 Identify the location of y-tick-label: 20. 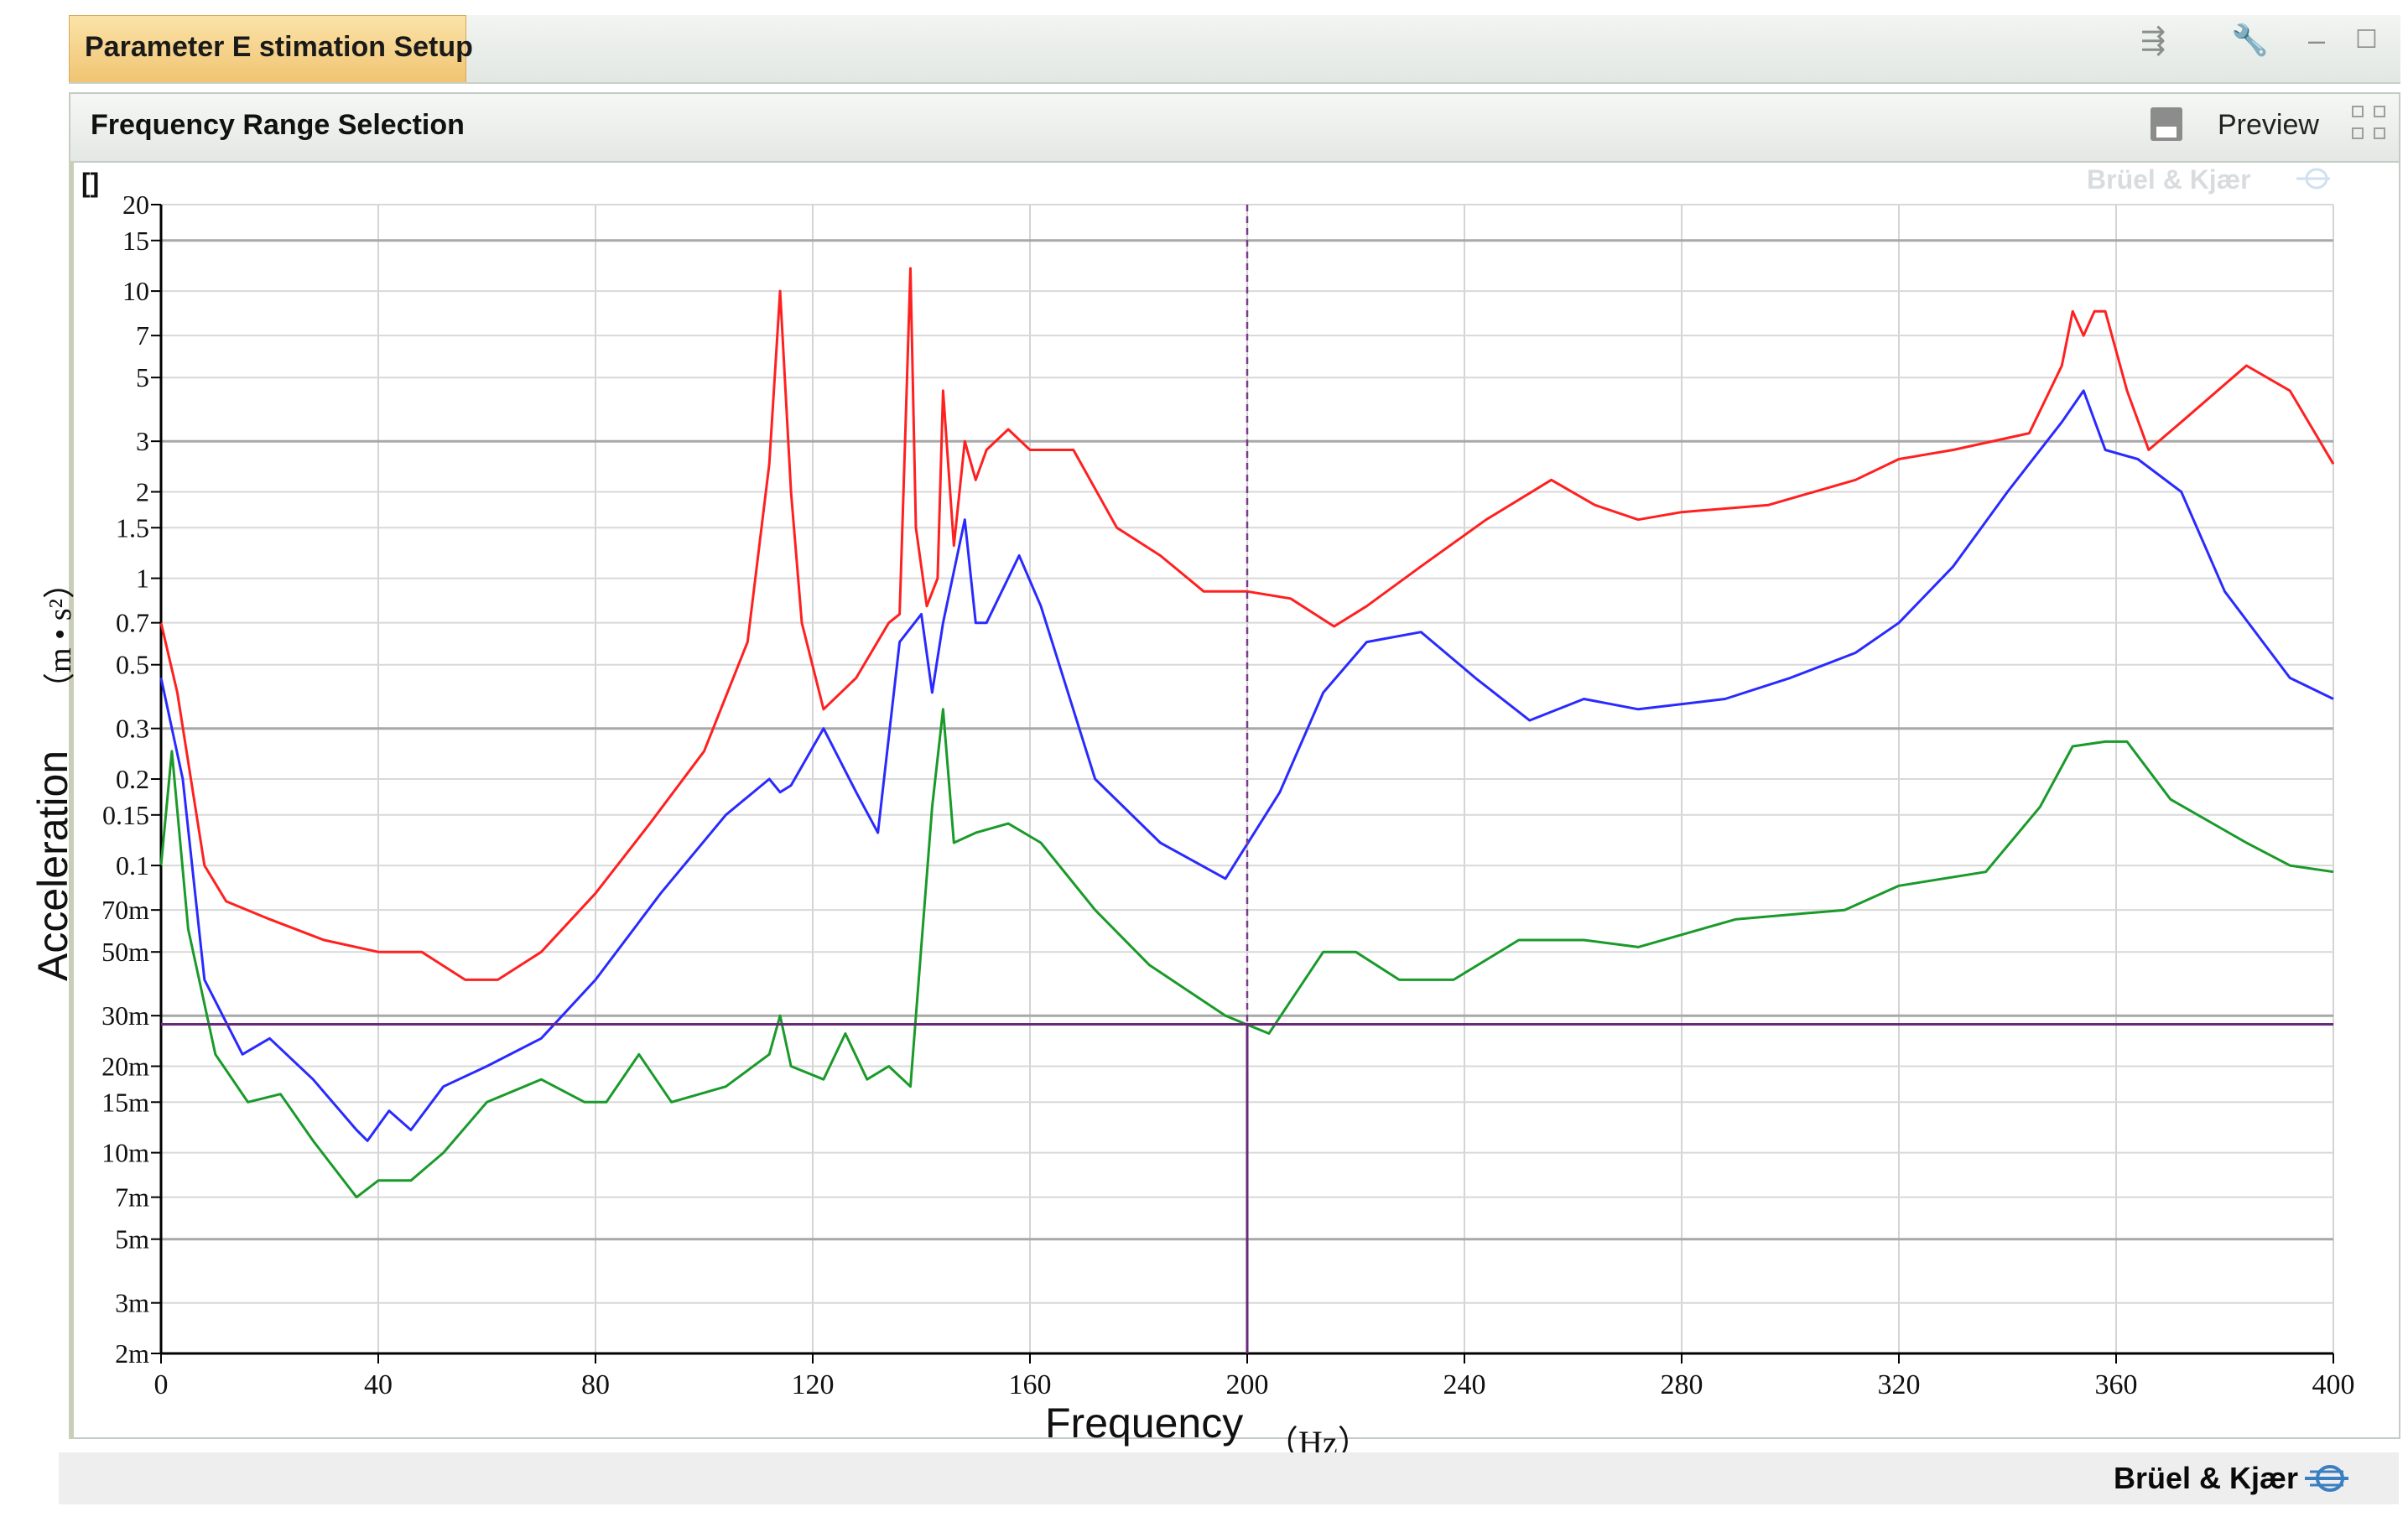
(135, 205).